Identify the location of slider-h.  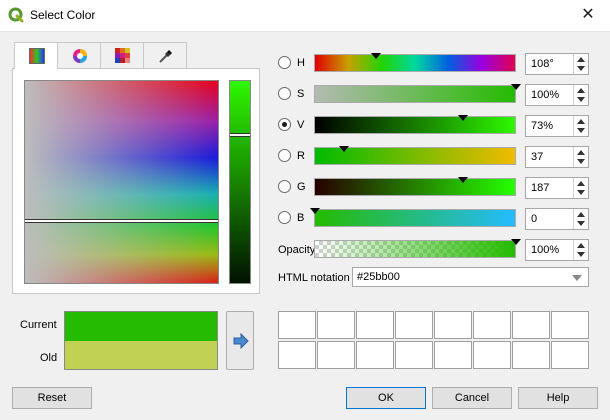
(415, 62).